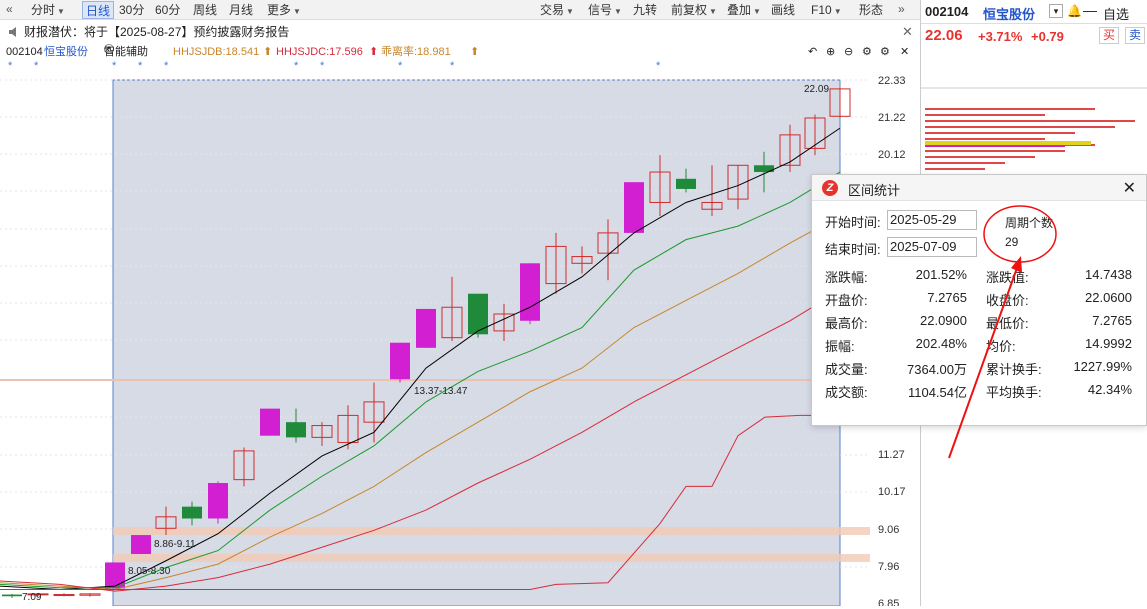  Describe the element at coordinates (1007, 323) in the screenshot. I see `stat-label: 最低价:` at that location.